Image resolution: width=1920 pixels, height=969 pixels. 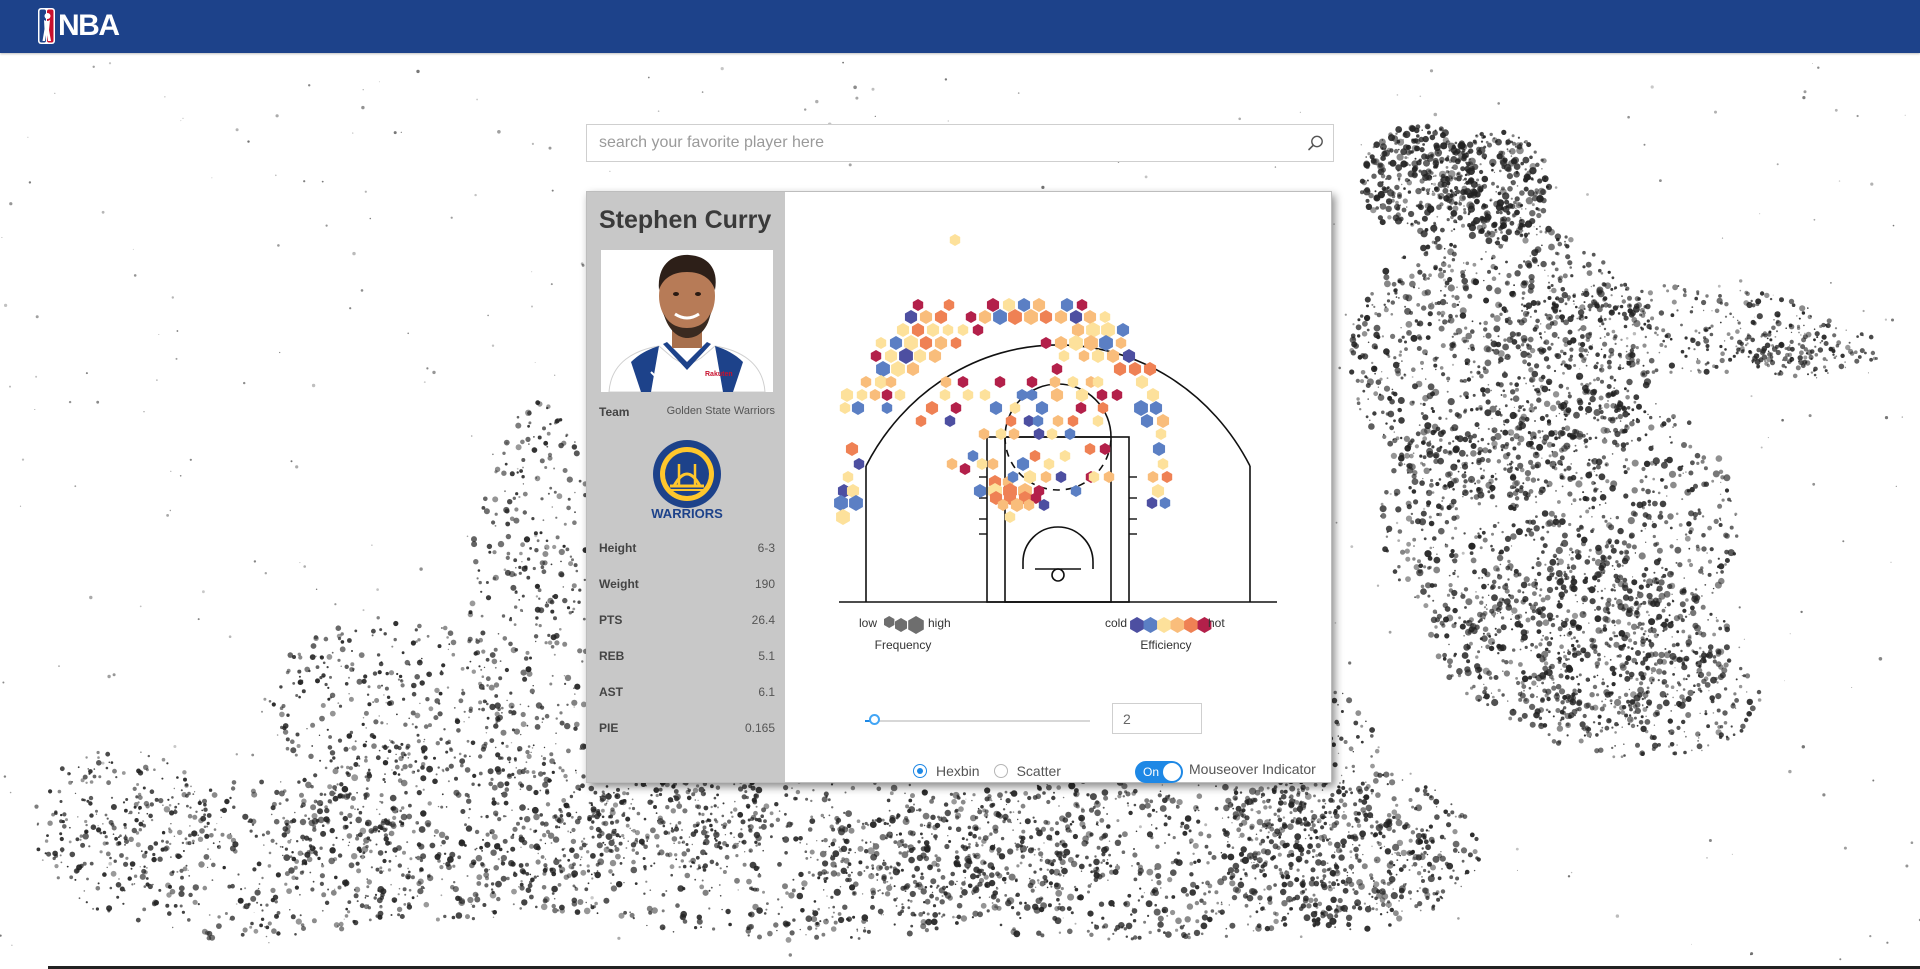 What do you see at coordinates (79, 26) in the screenshot?
I see `nba-logo: NBA` at bounding box center [79, 26].